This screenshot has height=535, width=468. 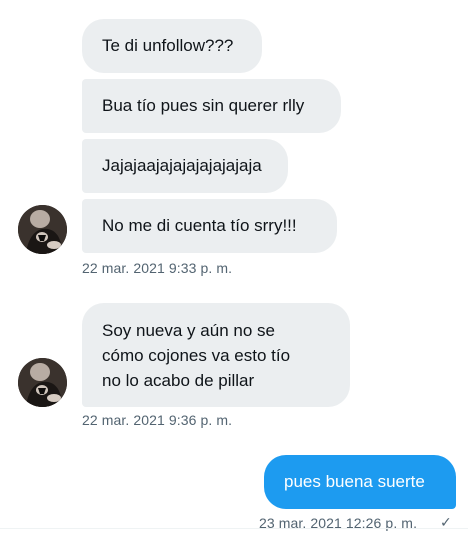 What do you see at coordinates (199, 225) in the screenshot?
I see `message-text: No me di cuenta tío srry!!!` at bounding box center [199, 225].